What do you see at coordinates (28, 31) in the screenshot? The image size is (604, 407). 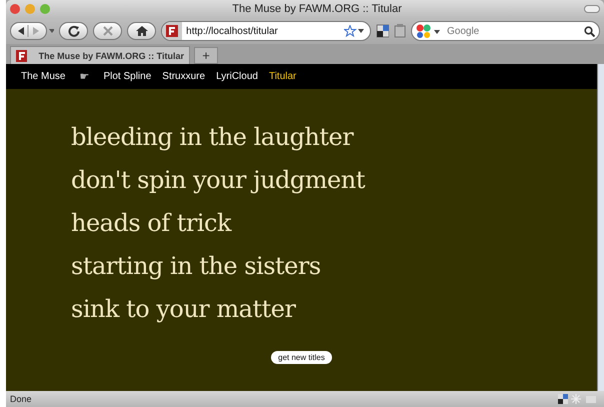 I see `back-forward-button` at bounding box center [28, 31].